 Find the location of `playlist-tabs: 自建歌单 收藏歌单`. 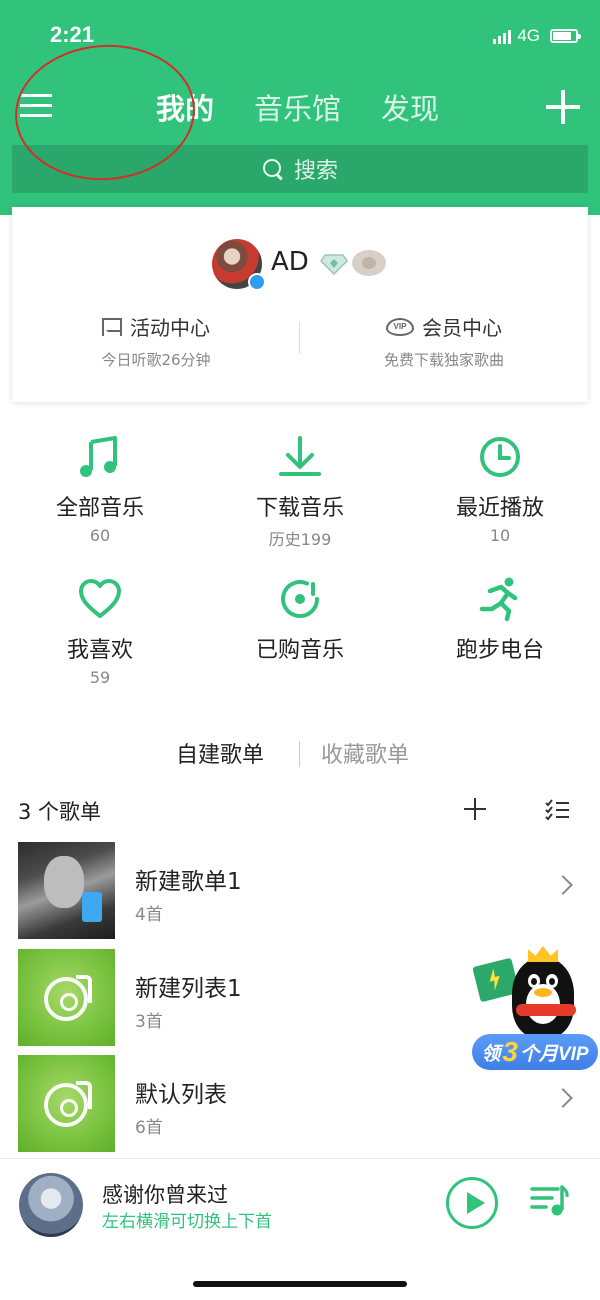

playlist-tabs: 自建歌单 收藏歌单 is located at coordinates (300, 753).